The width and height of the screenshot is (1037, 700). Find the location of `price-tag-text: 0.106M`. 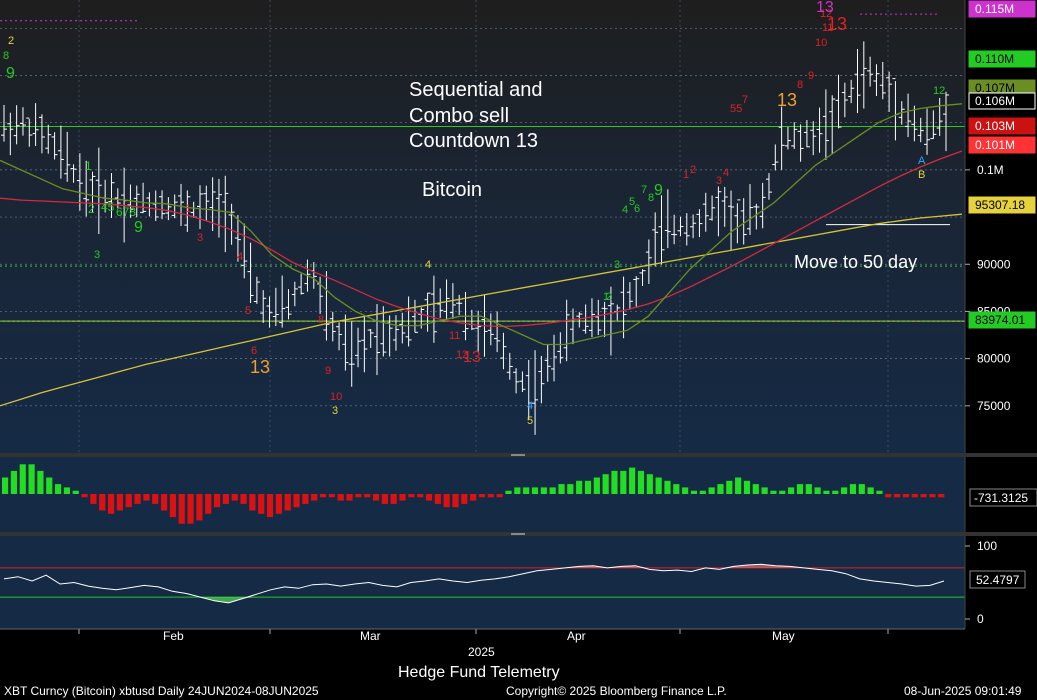

price-tag-text: 0.106M is located at coordinates (995, 101).